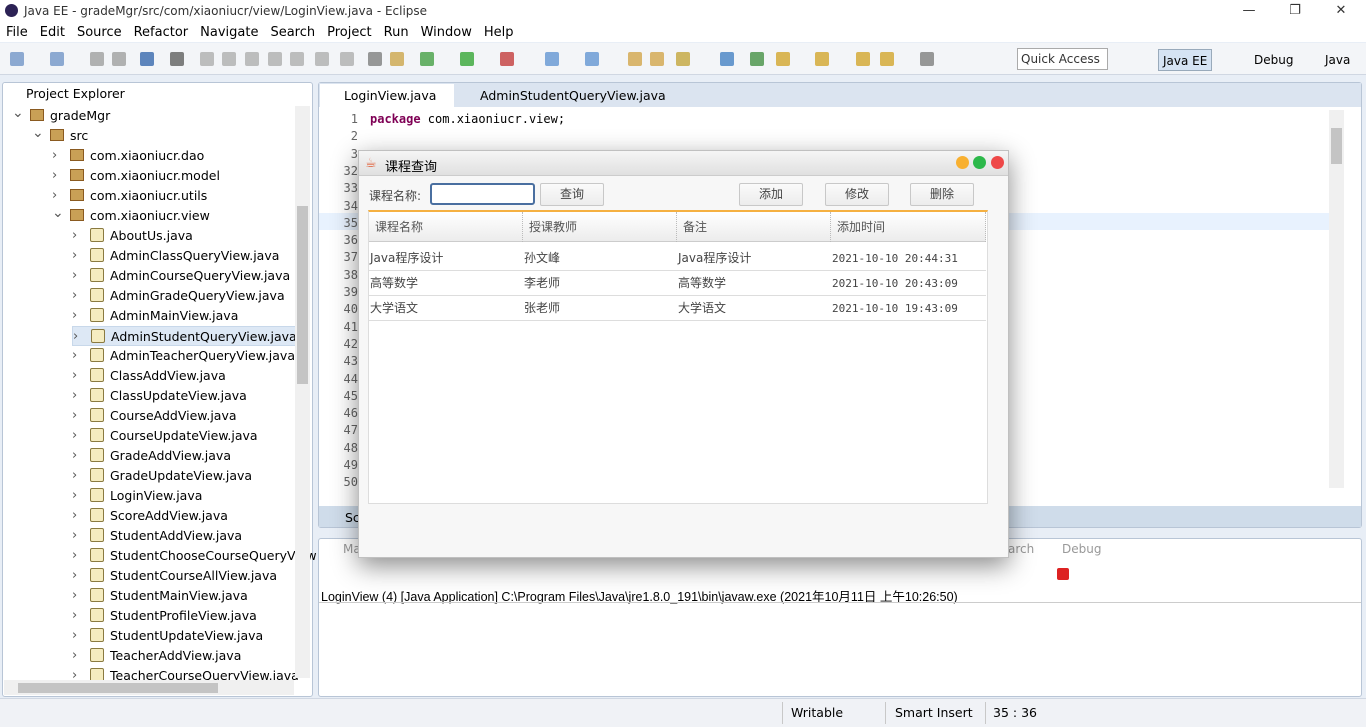 The height and width of the screenshot is (727, 1366). What do you see at coordinates (99, 32) in the screenshot?
I see `menu-source: Source` at bounding box center [99, 32].